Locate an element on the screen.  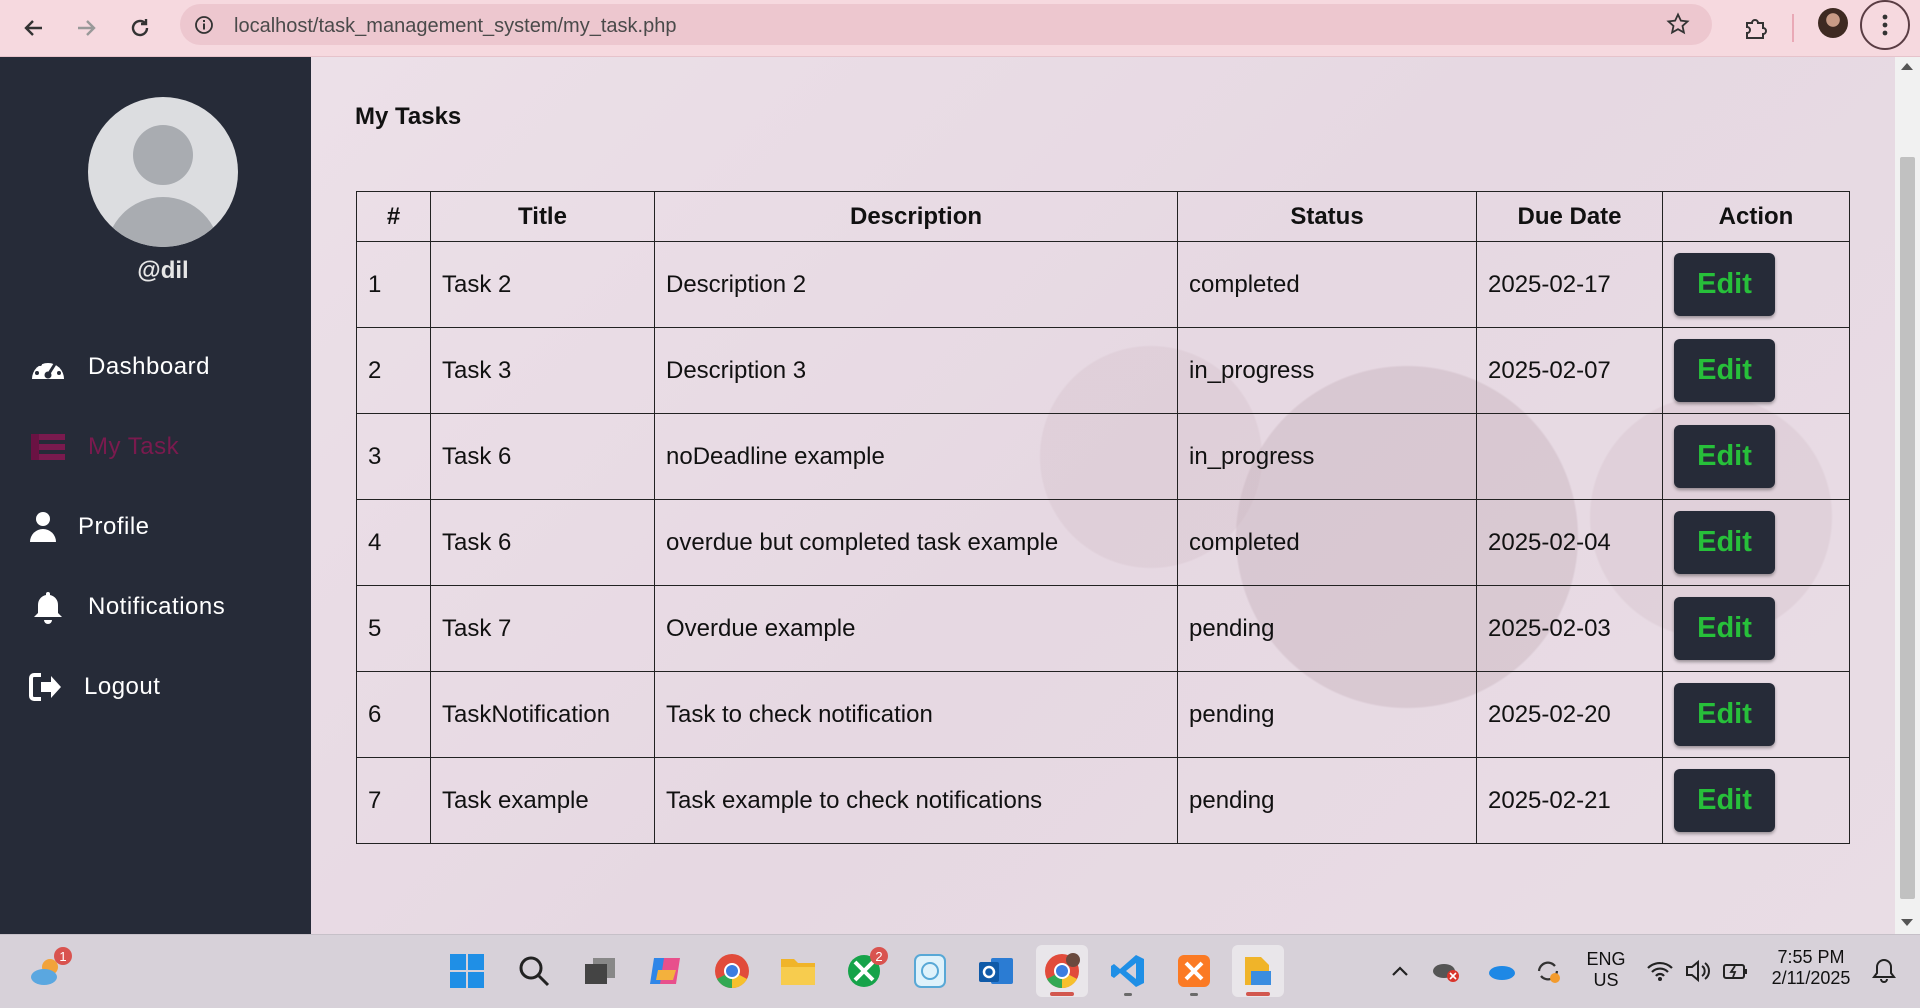
cell-title: Task 2 is located at coordinates (542, 284).